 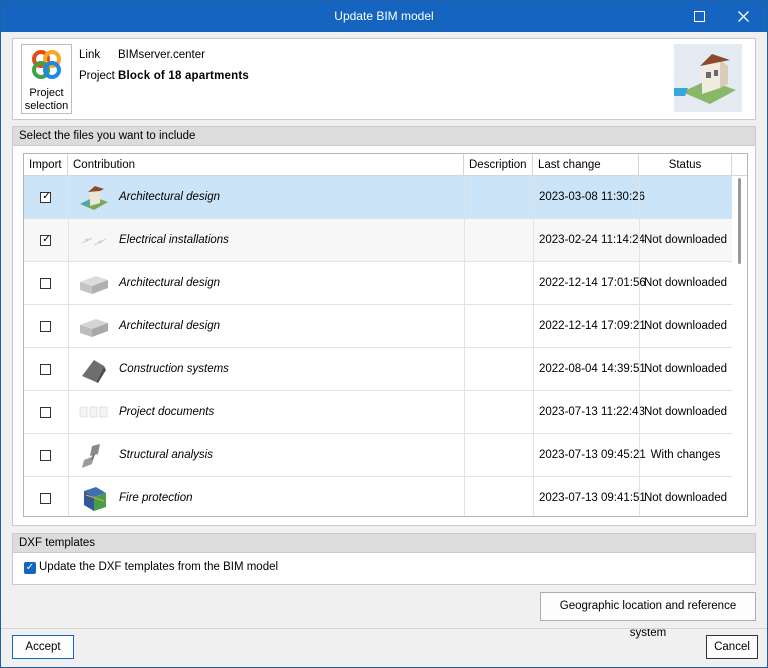 I want to click on project-label: Project, so click(x=97, y=76).